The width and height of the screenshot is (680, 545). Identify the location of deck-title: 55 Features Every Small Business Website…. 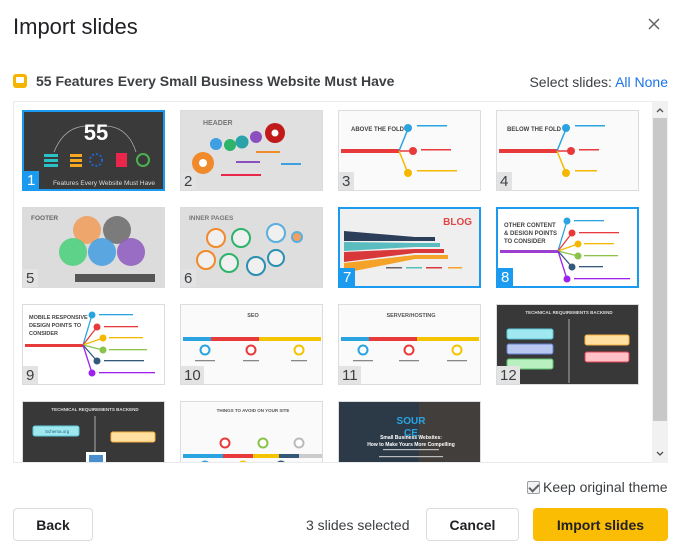
(215, 81).